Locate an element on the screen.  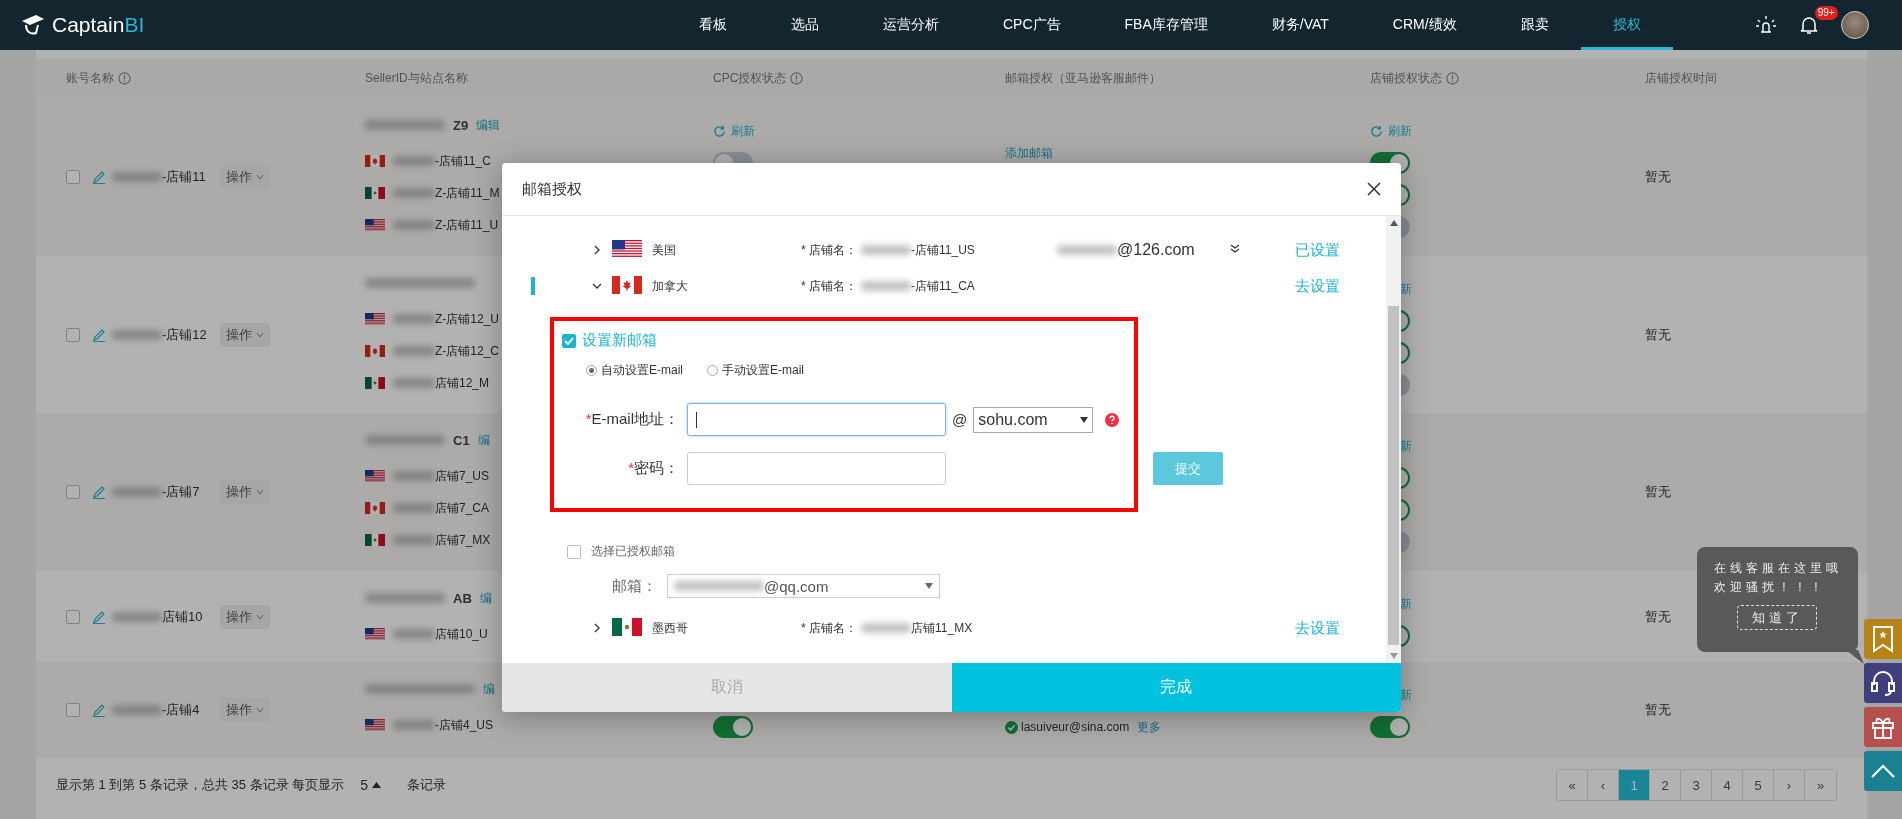
gift-icon is located at coordinates (1883, 727).